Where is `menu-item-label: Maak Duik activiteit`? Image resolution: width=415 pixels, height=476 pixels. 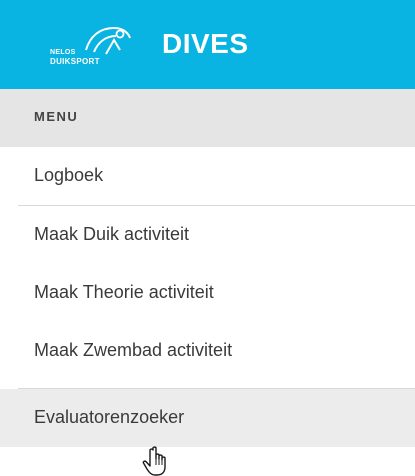
menu-item-label: Maak Duik activiteit is located at coordinates (112, 234).